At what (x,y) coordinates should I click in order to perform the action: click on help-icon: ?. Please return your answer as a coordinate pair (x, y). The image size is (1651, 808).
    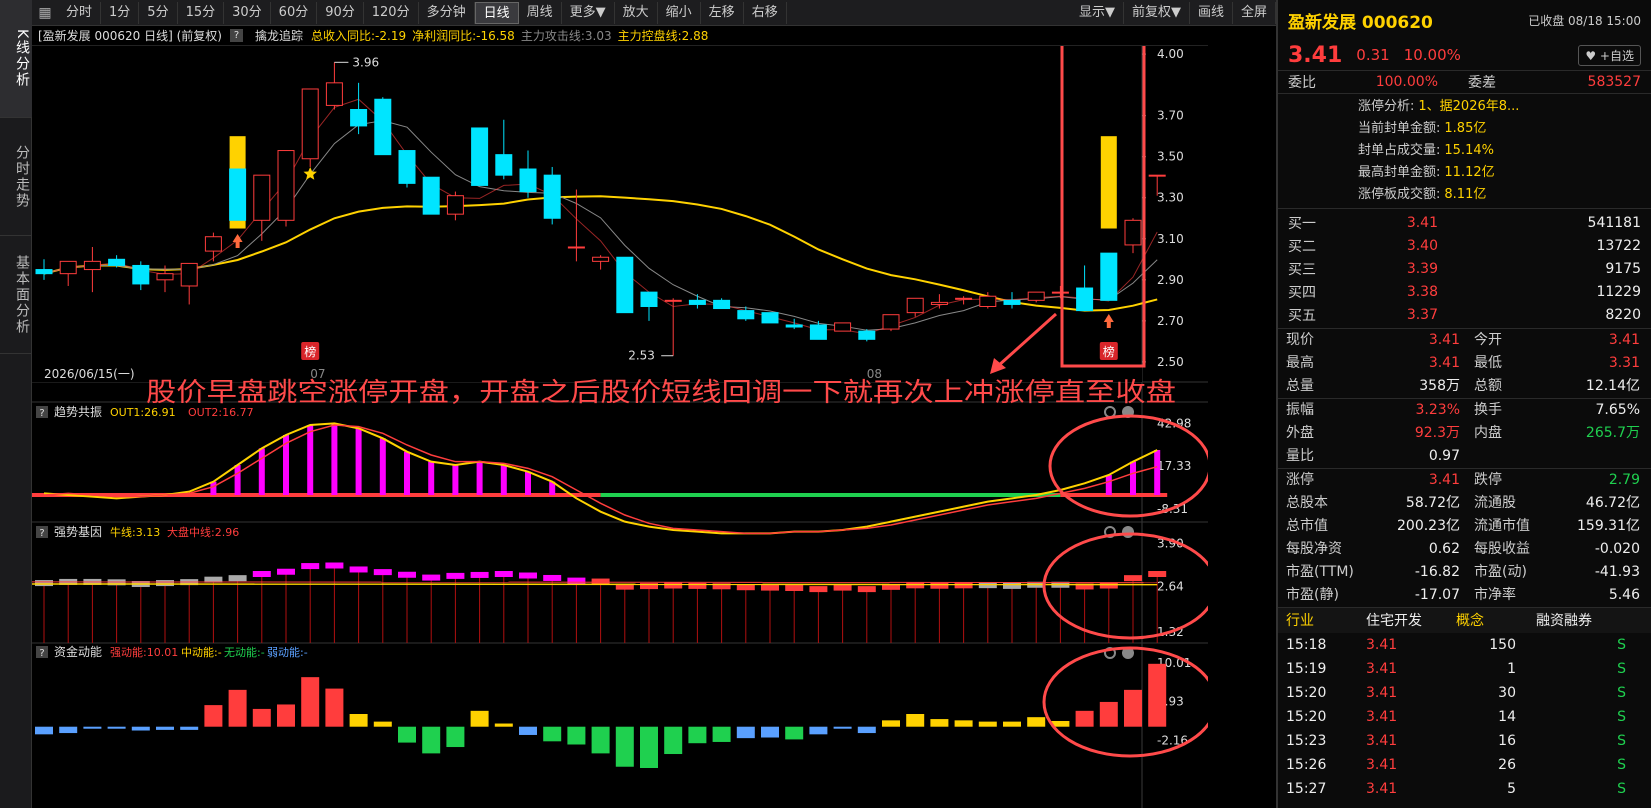
    Looking at the image, I should click on (236, 35).